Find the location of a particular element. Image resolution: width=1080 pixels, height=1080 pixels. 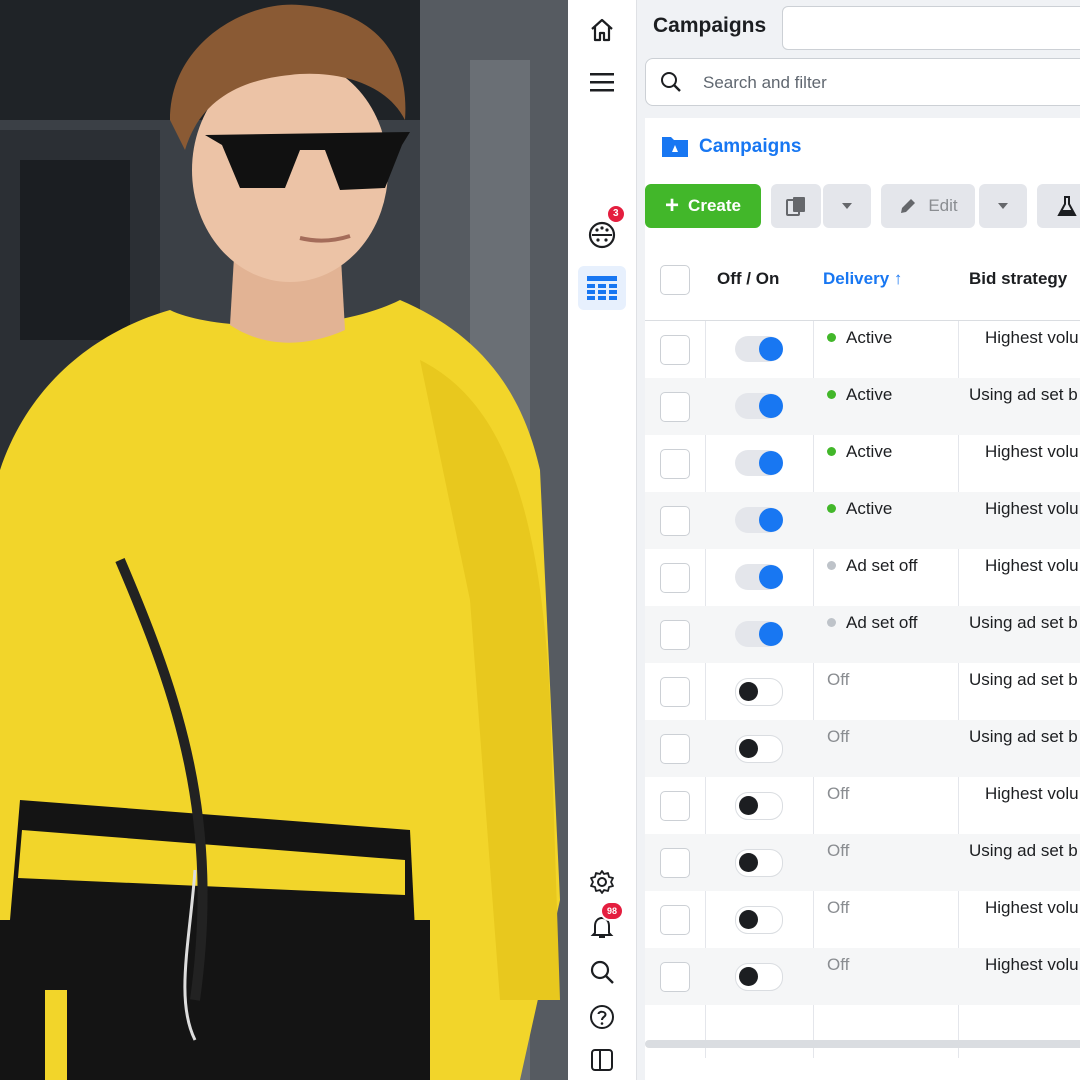

help-button is located at coordinates (602, 1017).